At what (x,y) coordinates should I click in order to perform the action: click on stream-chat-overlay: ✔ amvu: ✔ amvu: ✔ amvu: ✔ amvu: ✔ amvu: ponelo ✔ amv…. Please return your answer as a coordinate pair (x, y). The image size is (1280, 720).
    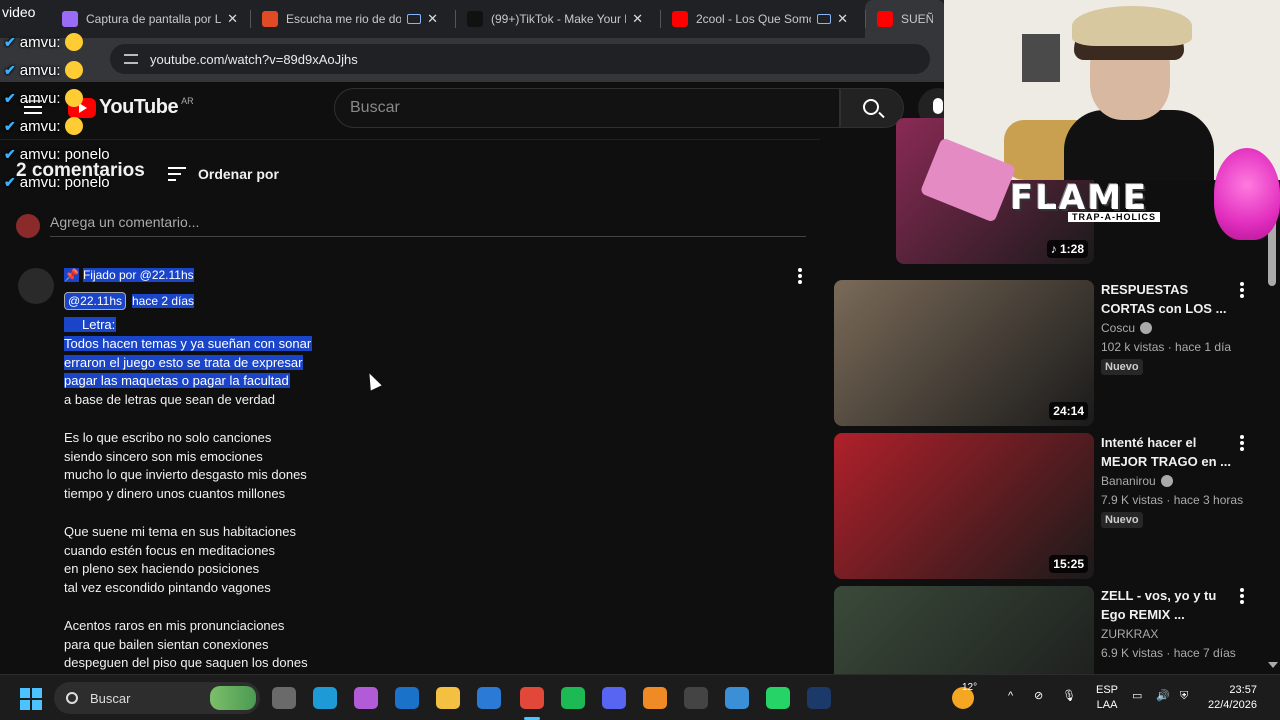
    Looking at the image, I should click on (89, 112).